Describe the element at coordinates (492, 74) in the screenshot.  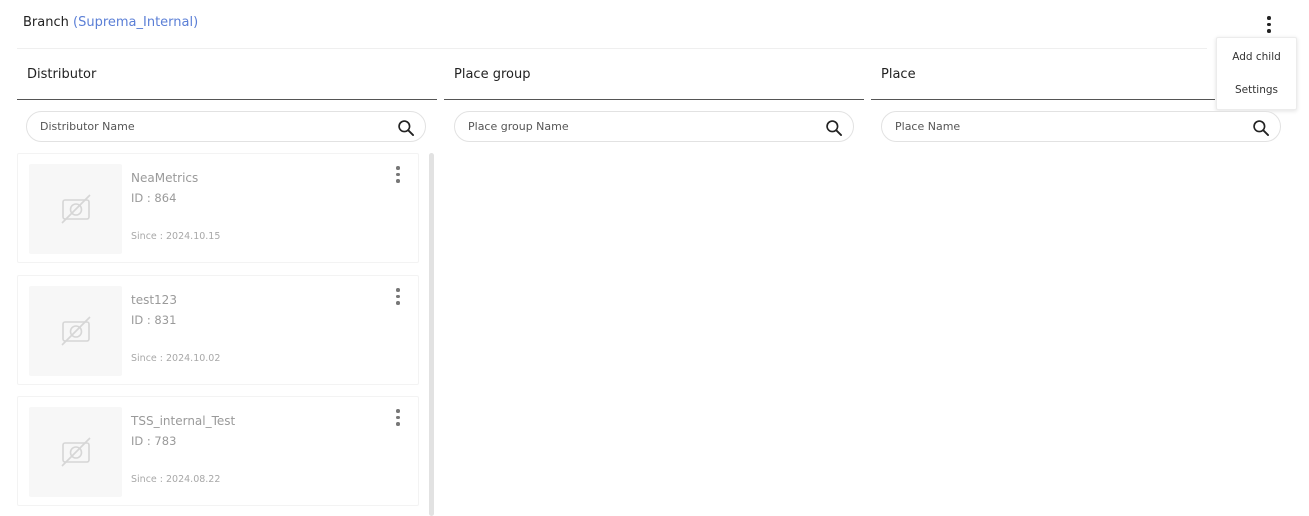
I see `column-title: Place group` at that location.